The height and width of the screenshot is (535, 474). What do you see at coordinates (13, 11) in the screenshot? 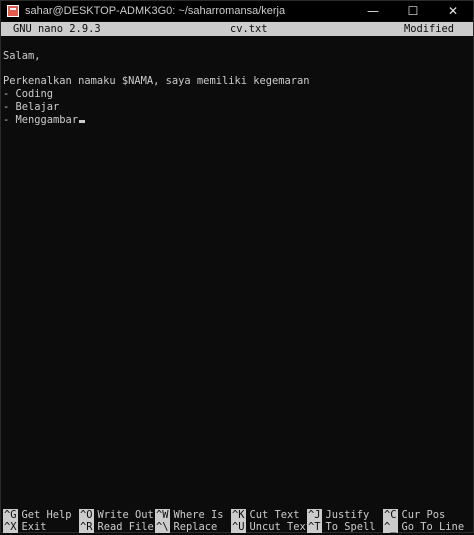
I see `terminal-app-icon` at bounding box center [13, 11].